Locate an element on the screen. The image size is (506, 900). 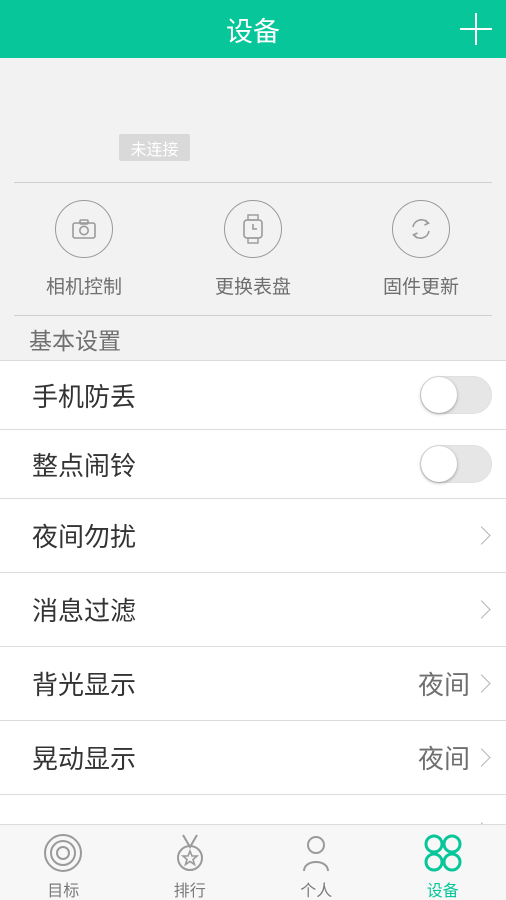
setting-label: 消息过滤 is located at coordinates (84, 612).